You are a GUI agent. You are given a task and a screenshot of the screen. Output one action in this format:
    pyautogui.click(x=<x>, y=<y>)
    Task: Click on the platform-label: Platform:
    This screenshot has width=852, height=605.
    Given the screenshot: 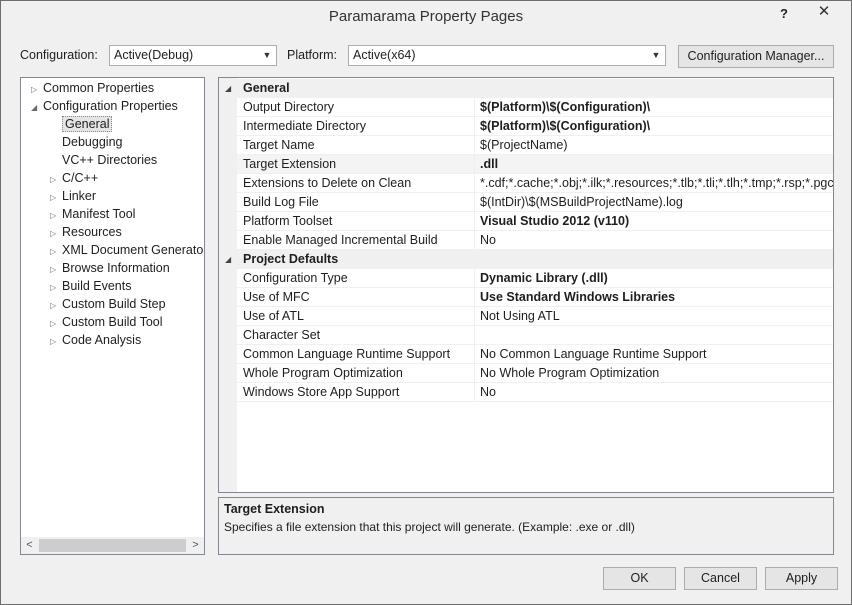 What is the action you would take?
    pyautogui.click(x=312, y=55)
    